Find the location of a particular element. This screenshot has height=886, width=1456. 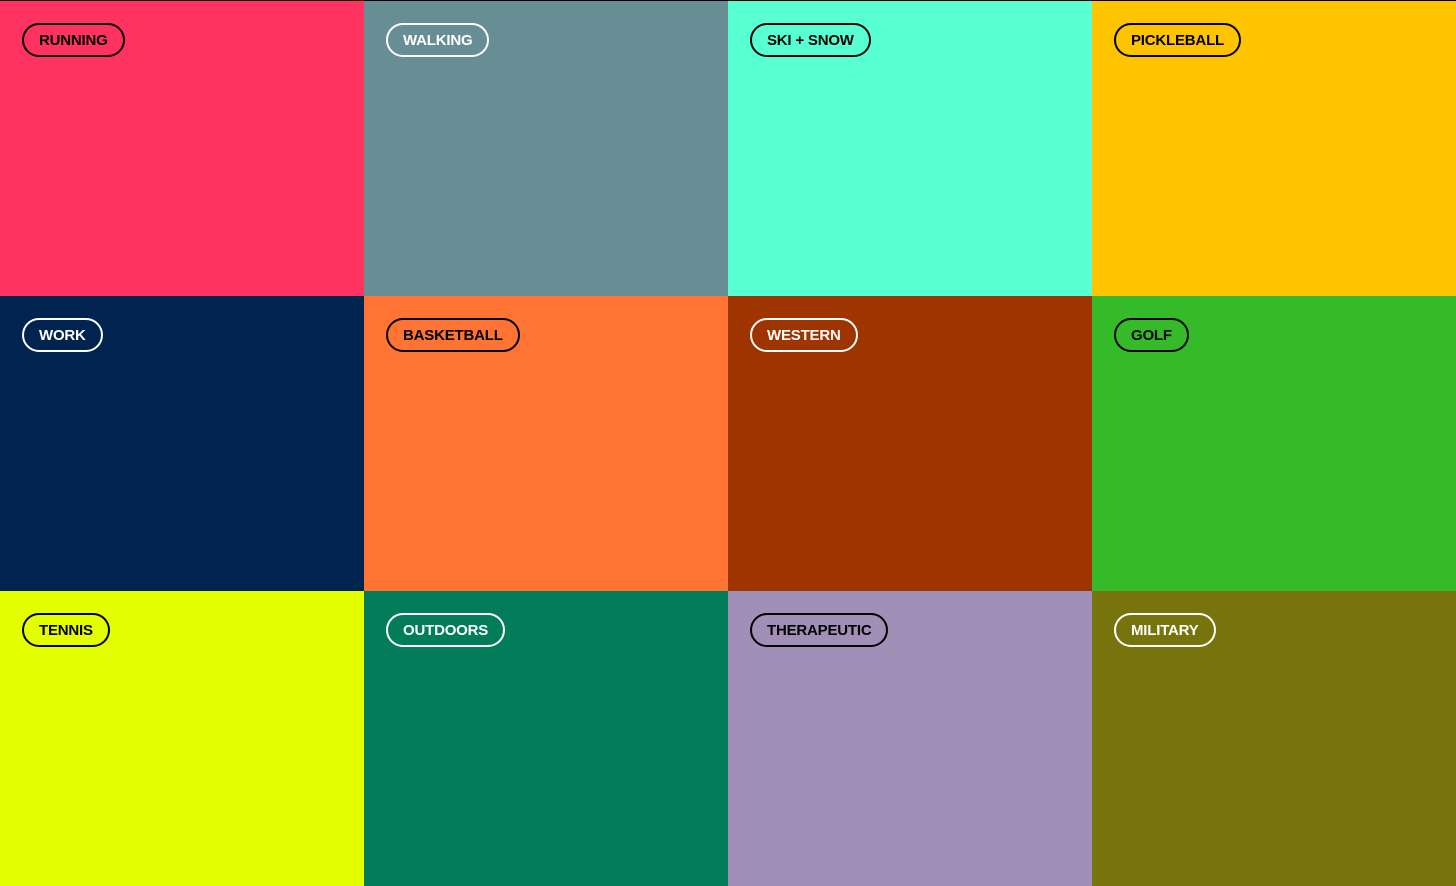

category-tile-work: WORK is located at coordinates (182, 443).